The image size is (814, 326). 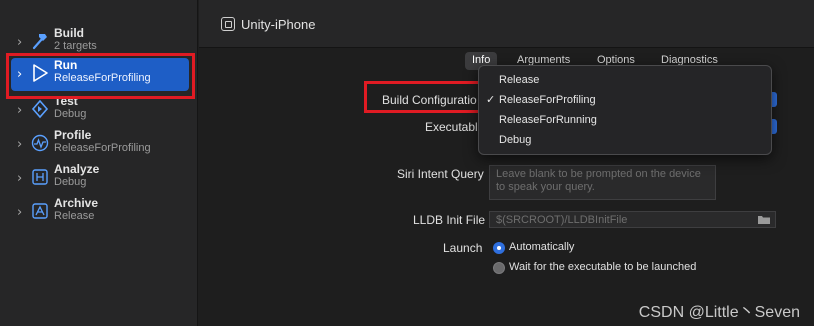 I want to click on scheme-item-label: Analyze, so click(x=77, y=169).